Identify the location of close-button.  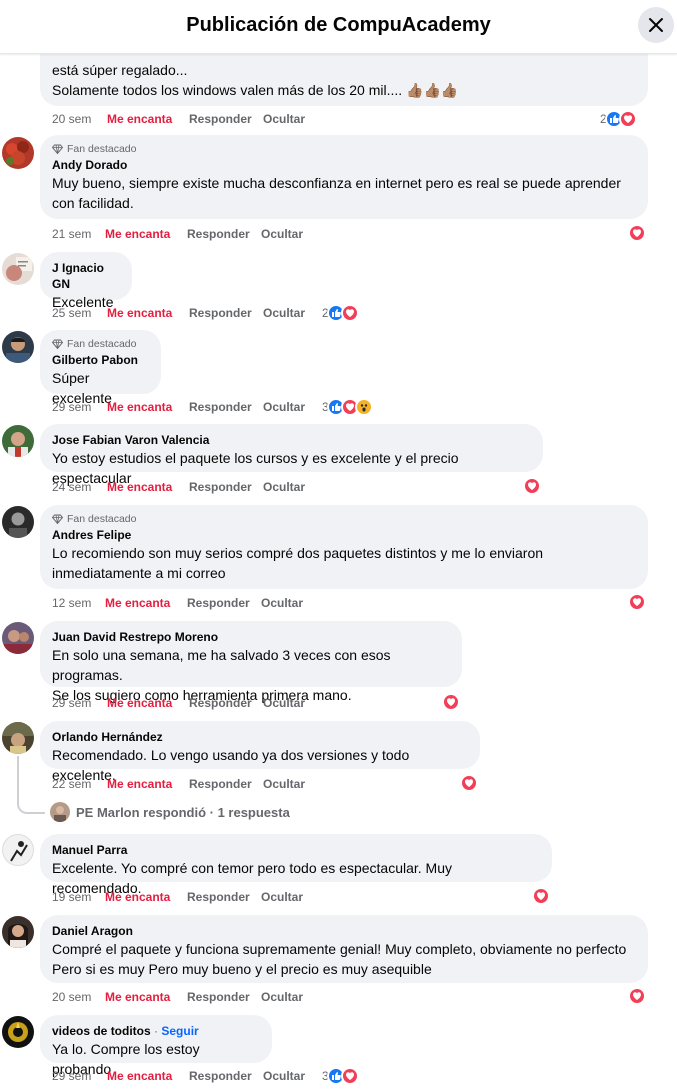
(656, 25).